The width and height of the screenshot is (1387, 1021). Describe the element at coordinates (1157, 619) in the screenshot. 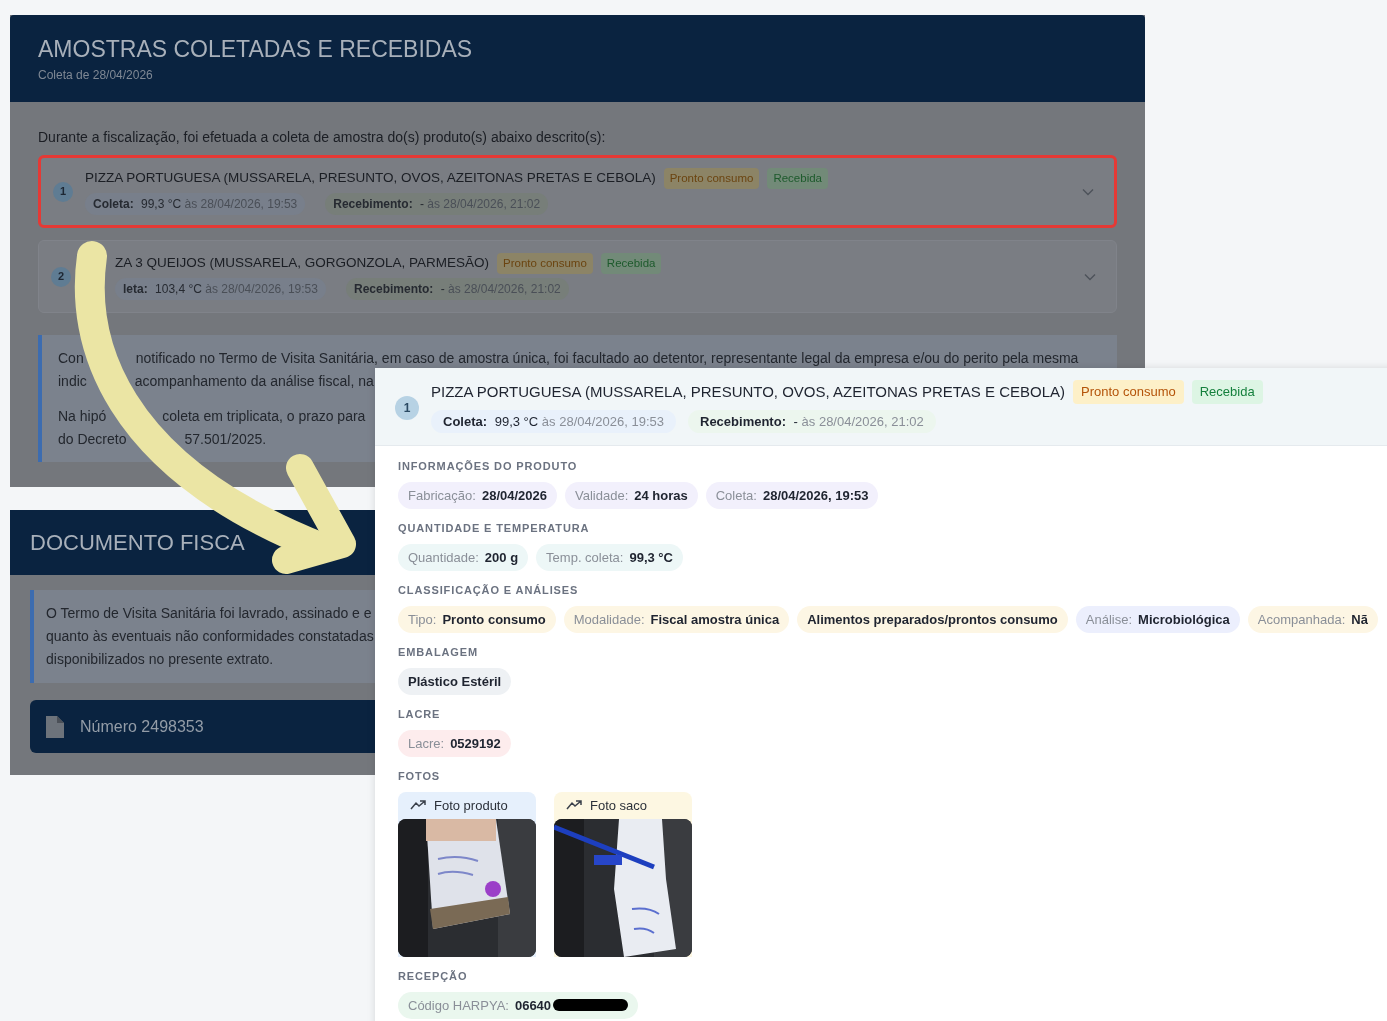

I see `info-chip: Análise: Microbiológica` at that location.